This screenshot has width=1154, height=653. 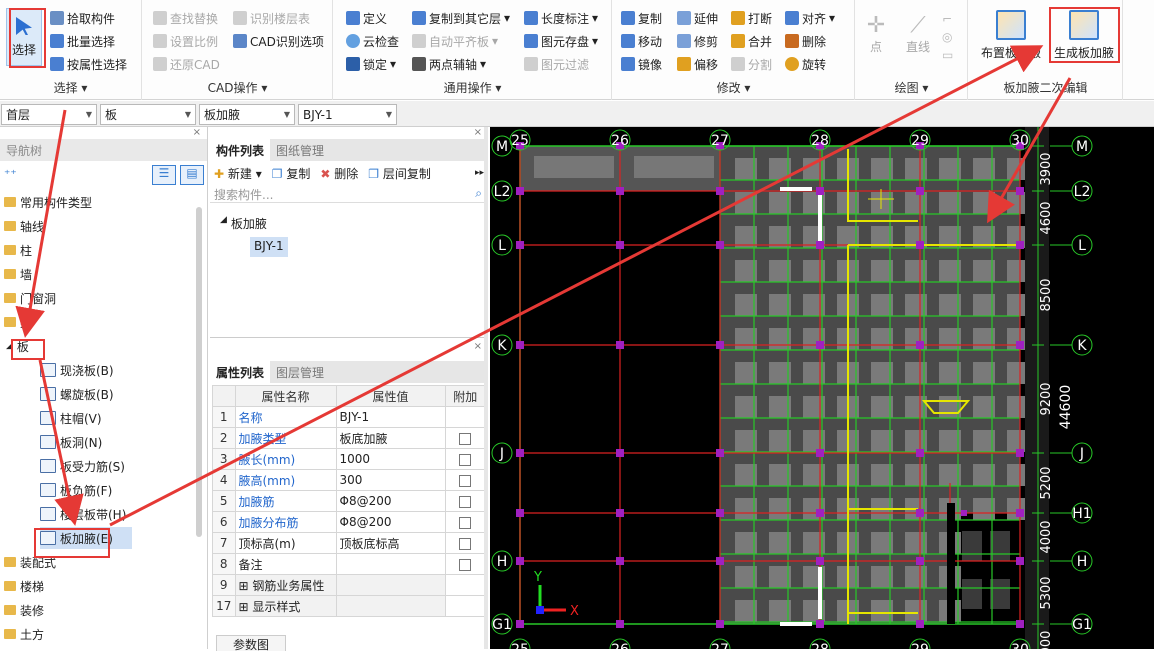 What do you see at coordinates (71, 418) in the screenshot?
I see `tree-item: 柱帽(V)` at bounding box center [71, 418].